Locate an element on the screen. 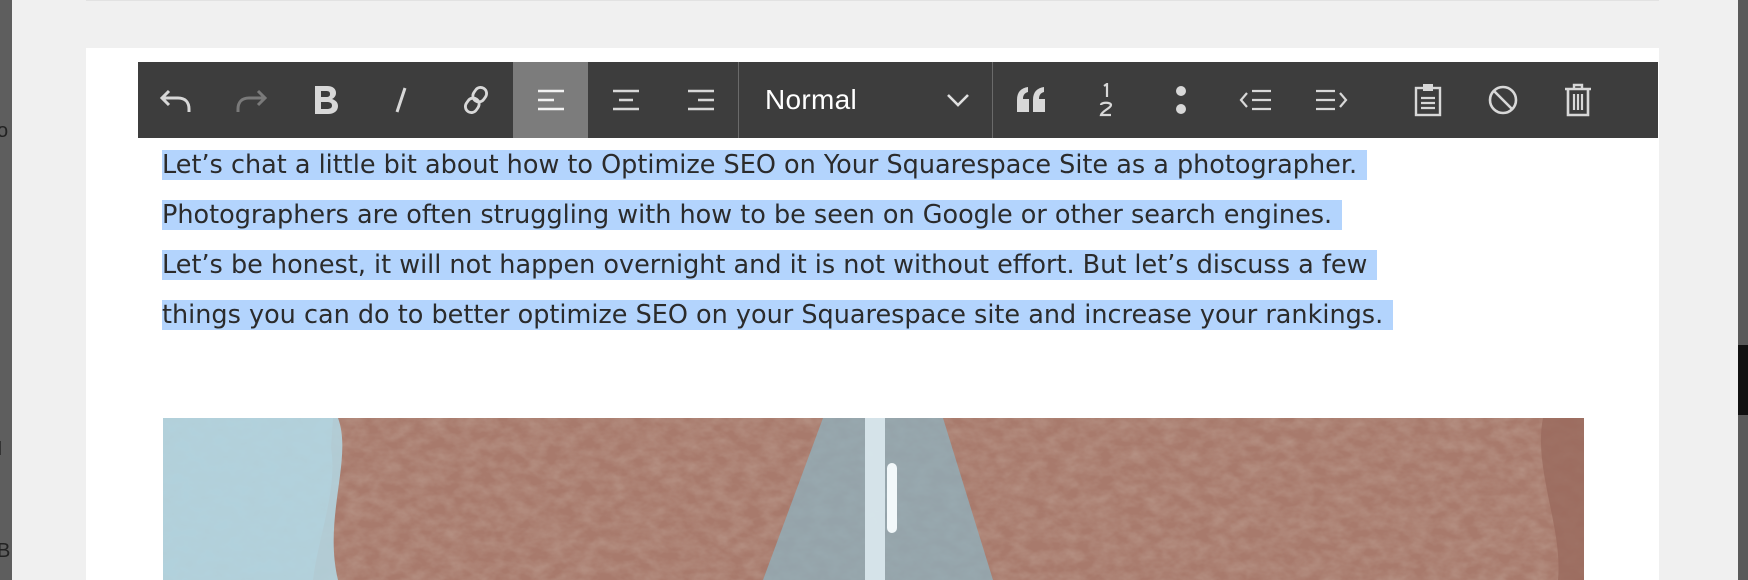 This screenshot has width=1748, height=580. link-button is located at coordinates (475, 100).